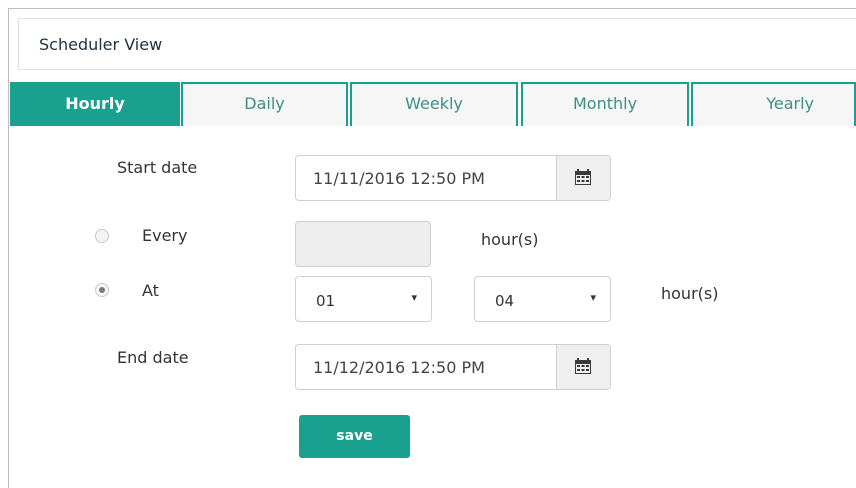  I want to click on end-date-label: End date, so click(153, 357).